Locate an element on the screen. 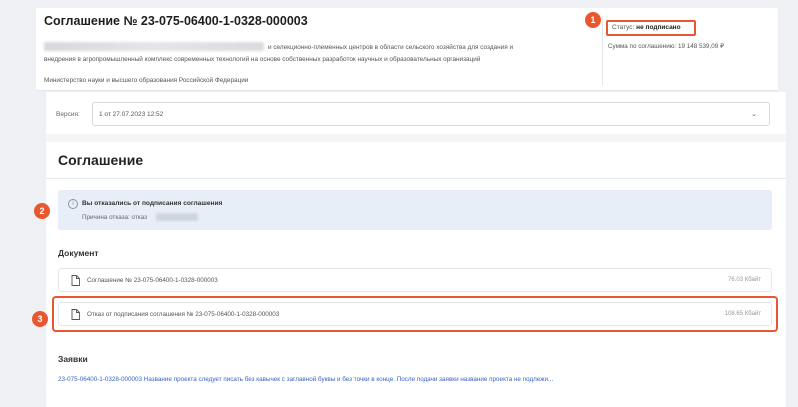  redacted-reason is located at coordinates (177, 217).